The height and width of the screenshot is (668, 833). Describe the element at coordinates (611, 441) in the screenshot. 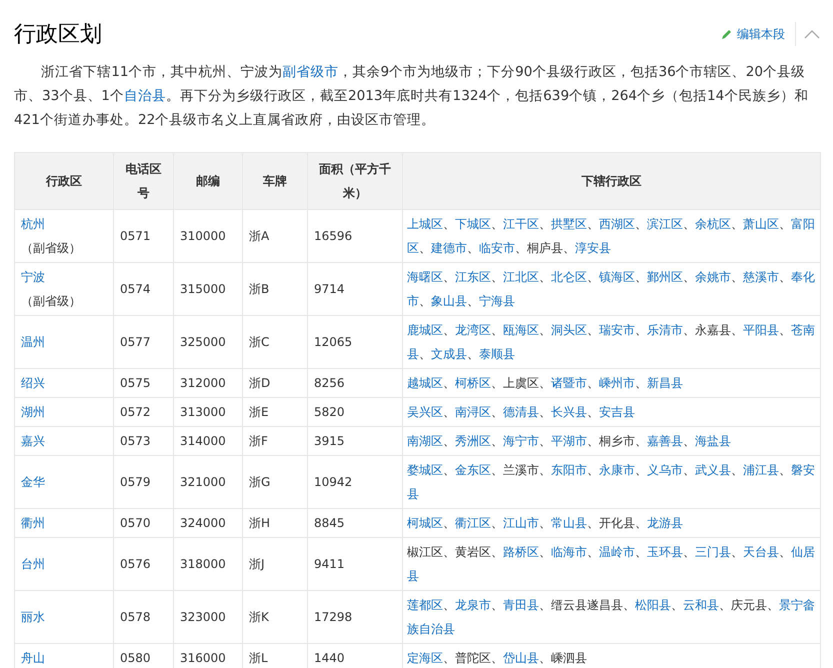

I see `subdivisions-list: 南湖区、秀洲区、海宁市、平湖市、桐乡市、嘉善县、海盐县` at that location.